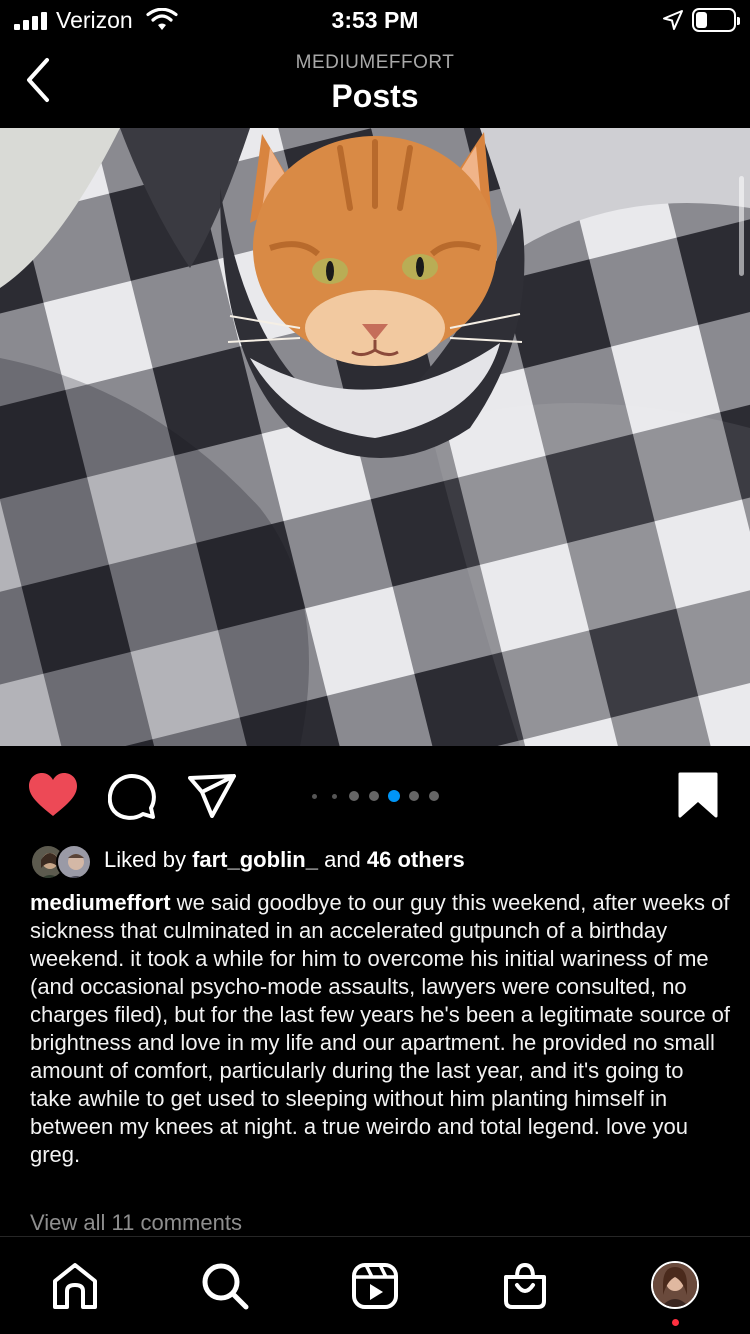 This screenshot has height=1334, width=750. What do you see at coordinates (375, 63) in the screenshot?
I see `header-username: MEDIUMEFFORT` at bounding box center [375, 63].